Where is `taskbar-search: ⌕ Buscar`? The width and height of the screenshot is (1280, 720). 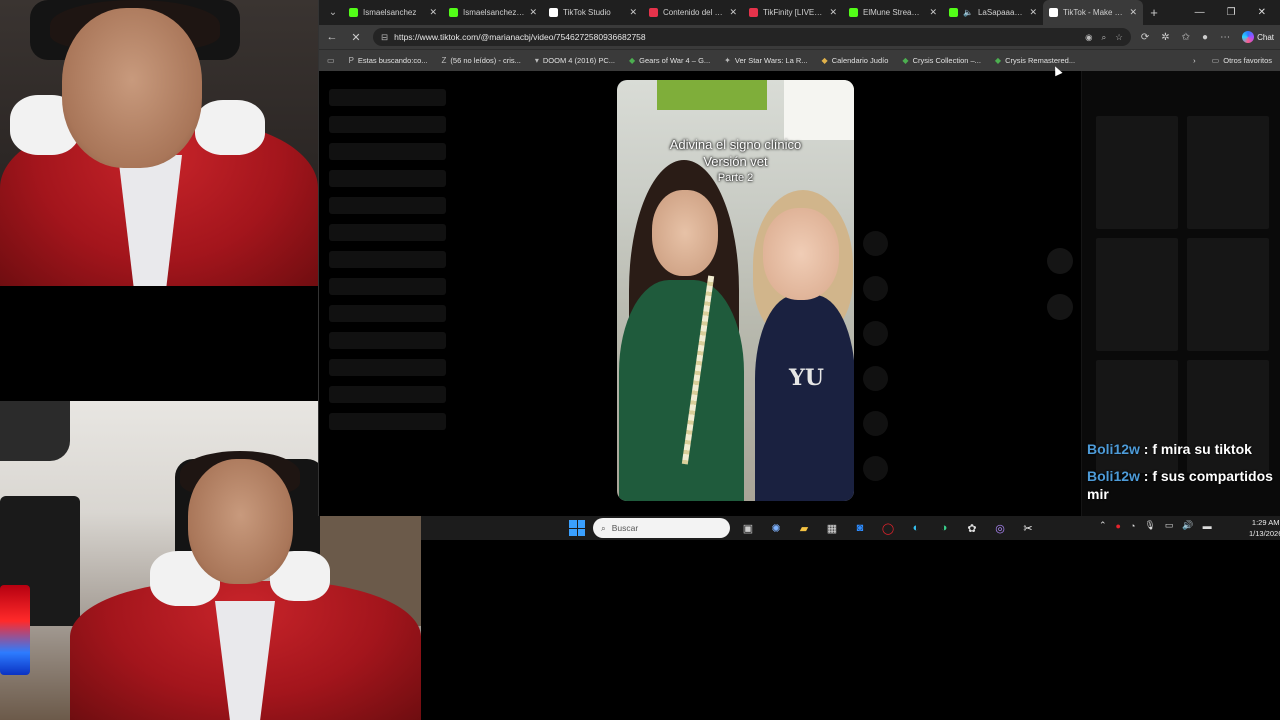
taskbar-search: ⌕ Buscar is located at coordinates (661, 528).